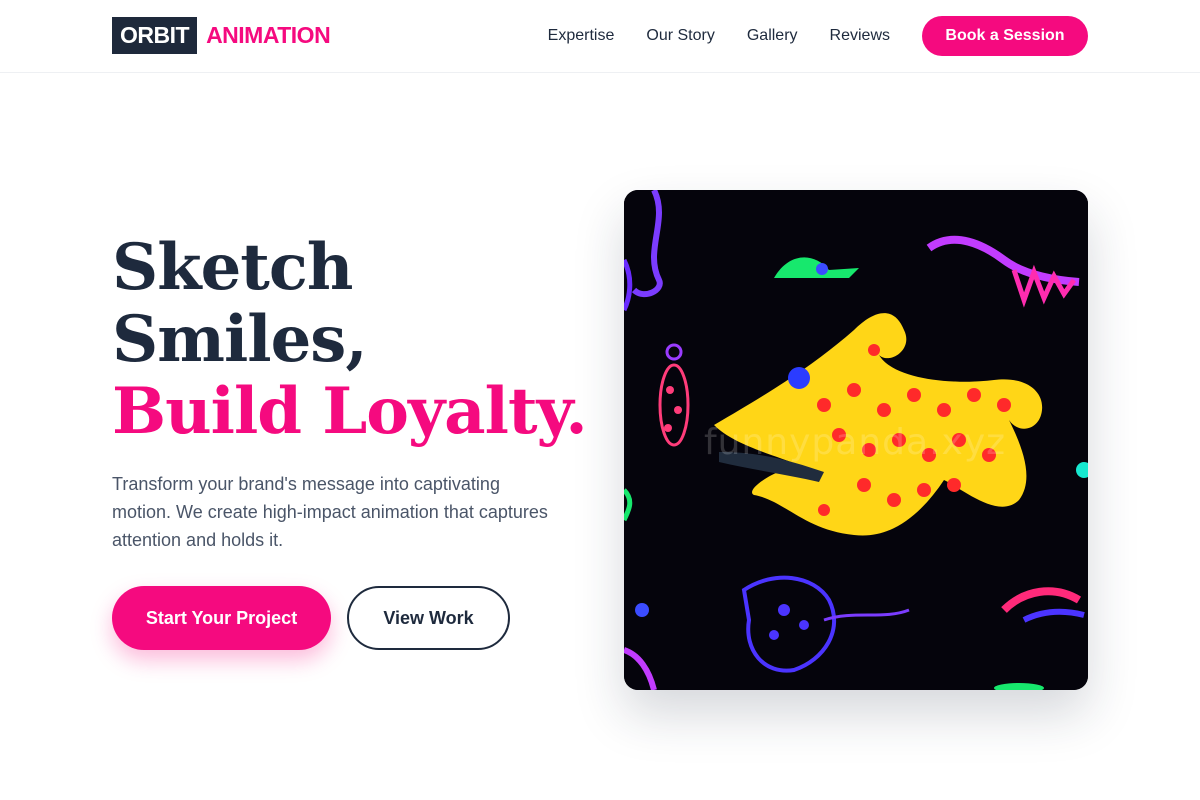  What do you see at coordinates (232, 267) in the screenshot?
I see `hero-headline-line-1: Sketch` at bounding box center [232, 267].